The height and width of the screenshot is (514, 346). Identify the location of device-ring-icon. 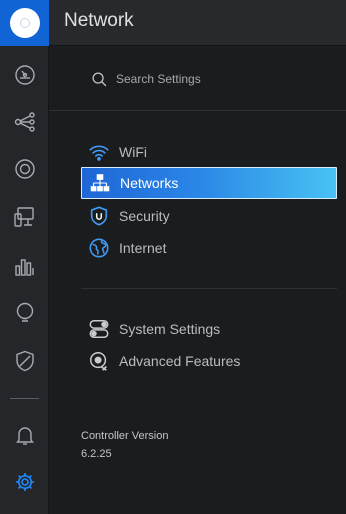
(24, 169).